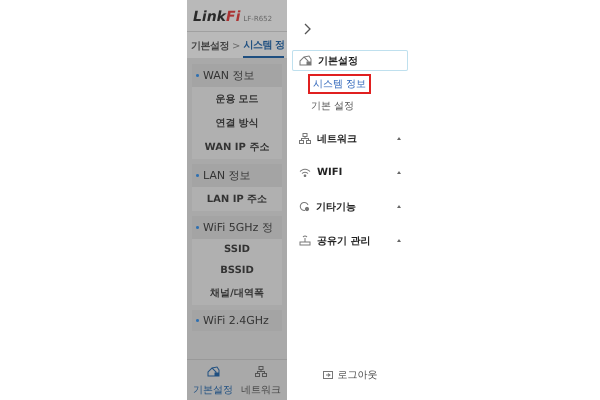 The width and height of the screenshot is (600, 400). Describe the element at coordinates (305, 240) in the screenshot. I see `router-icon` at that location.